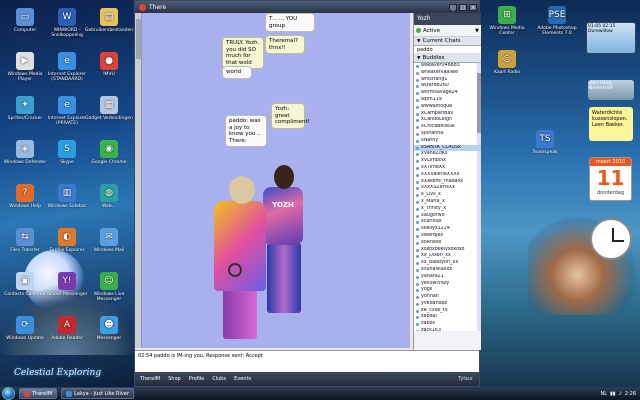 The image size is (640, 400). I want to click on footer-tab: Shop, so click(174, 379).